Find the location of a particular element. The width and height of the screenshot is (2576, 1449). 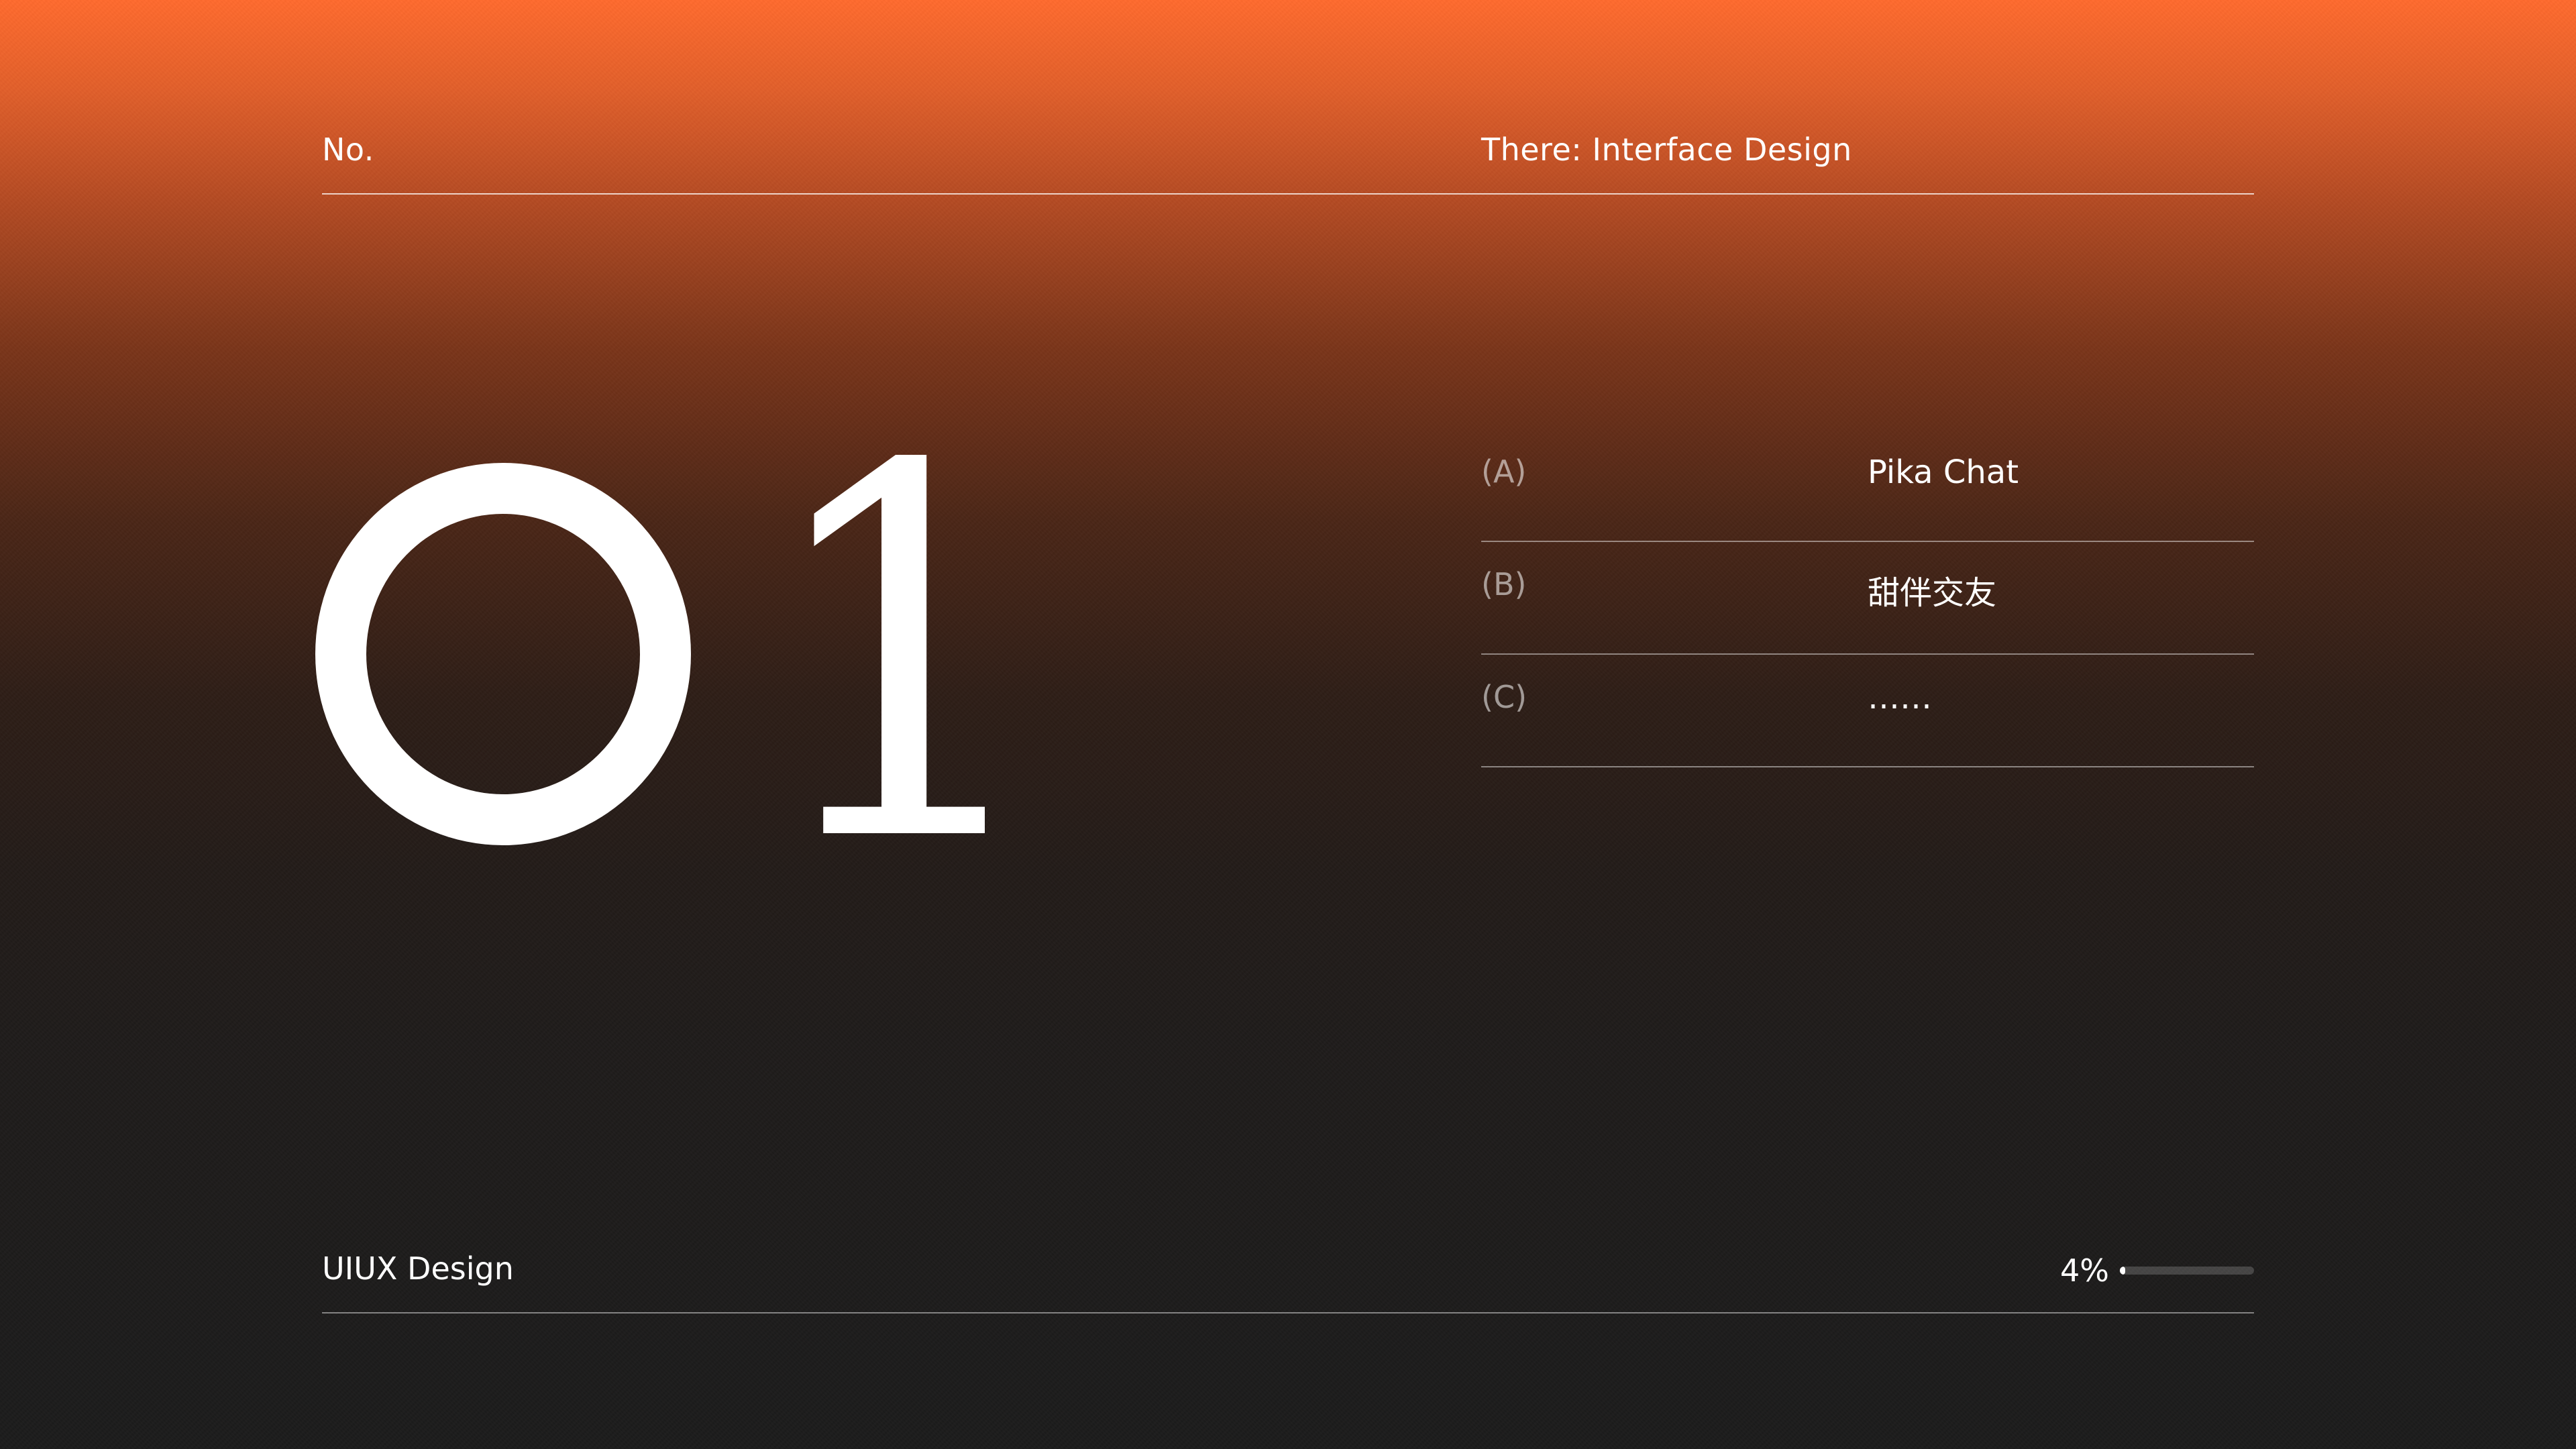

digit-one: 1 is located at coordinates (904, 657).